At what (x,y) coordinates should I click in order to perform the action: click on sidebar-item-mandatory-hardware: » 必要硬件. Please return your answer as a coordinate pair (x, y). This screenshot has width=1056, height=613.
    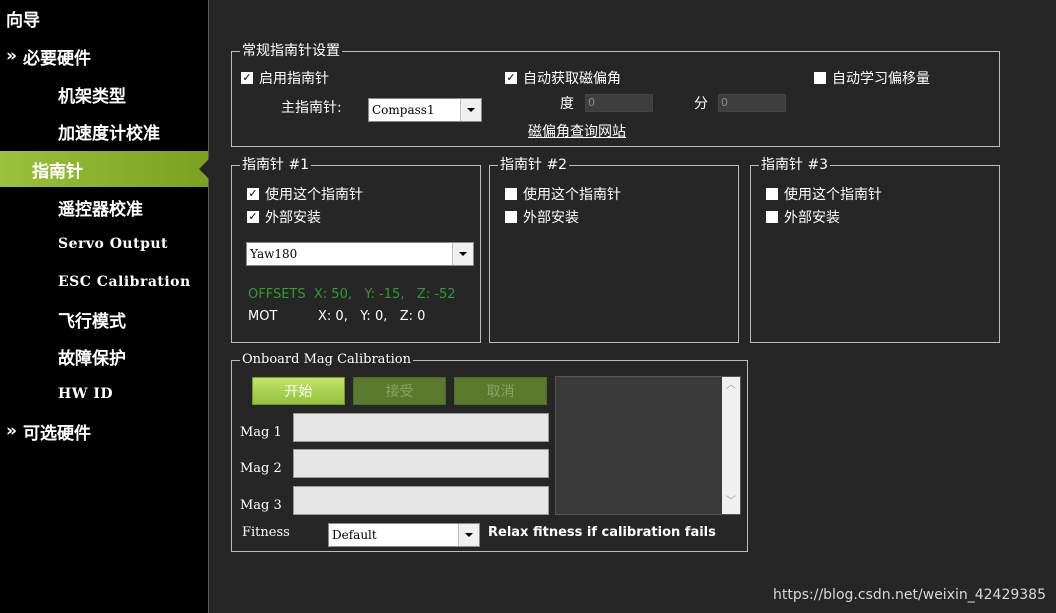
    Looking at the image, I should click on (104, 56).